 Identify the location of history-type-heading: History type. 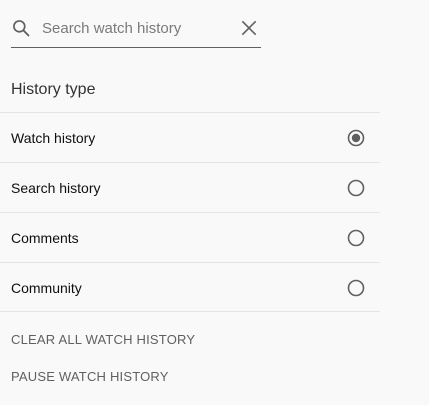
(53, 89).